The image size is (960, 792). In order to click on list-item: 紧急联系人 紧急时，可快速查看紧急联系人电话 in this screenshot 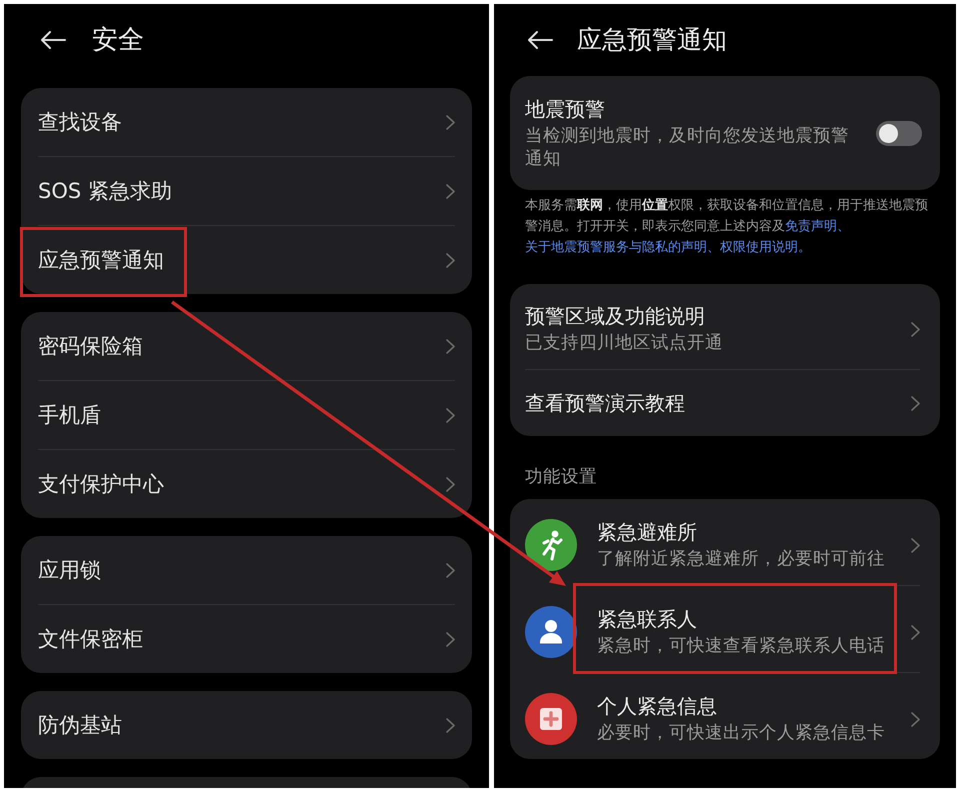, I will do `click(725, 629)`.